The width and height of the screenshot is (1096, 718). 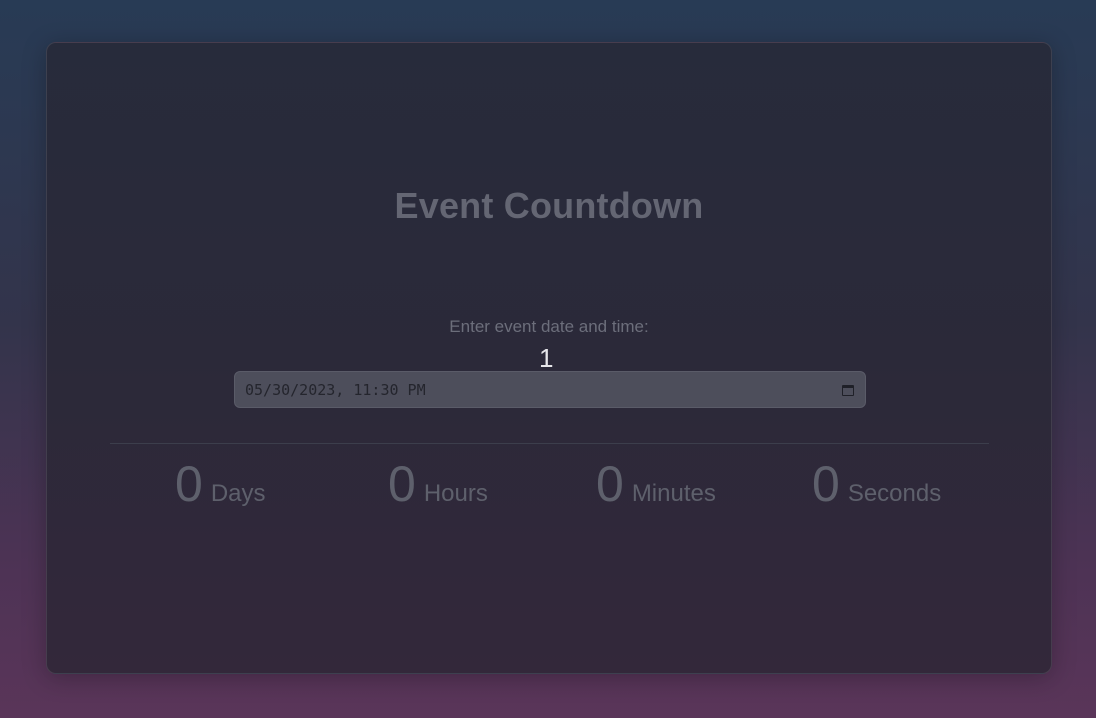 I want to click on days-unit: Days, so click(x=238, y=493).